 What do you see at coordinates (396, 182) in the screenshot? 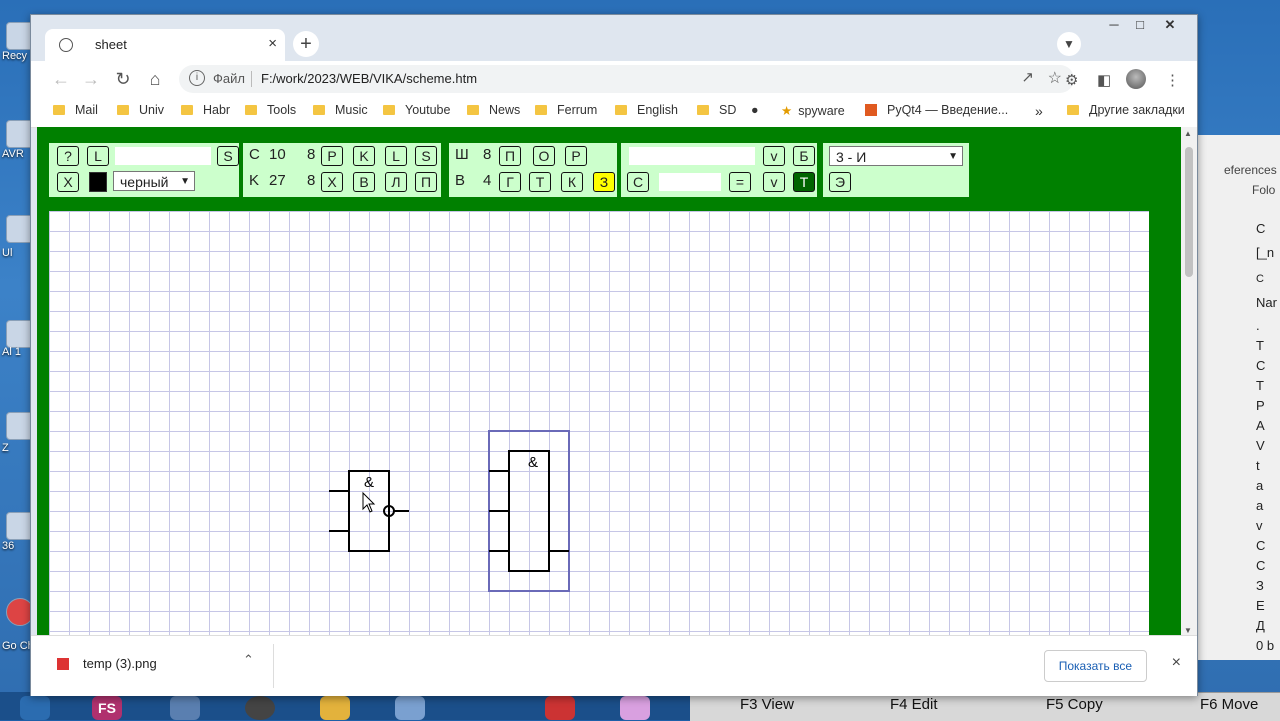
I see `el-button: Л` at bounding box center [396, 182].